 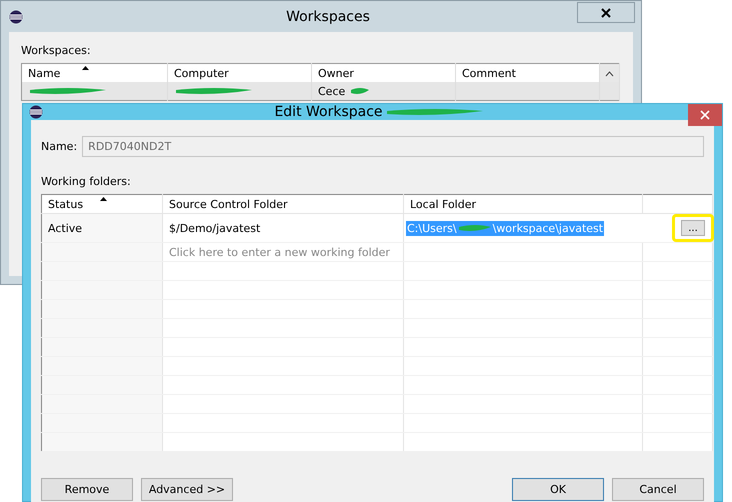 What do you see at coordinates (283, 228) in the screenshot?
I see `table-cell: $/Demo/javatest` at bounding box center [283, 228].